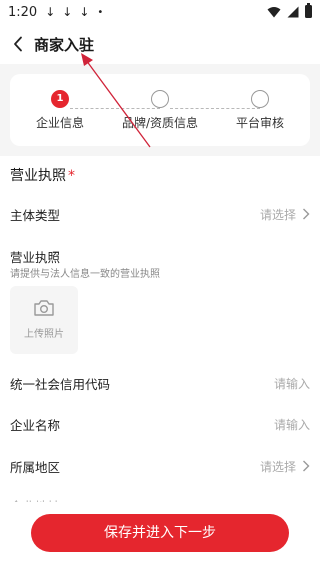 This screenshot has height=568, width=320. I want to click on wifi-icon, so click(274, 11).